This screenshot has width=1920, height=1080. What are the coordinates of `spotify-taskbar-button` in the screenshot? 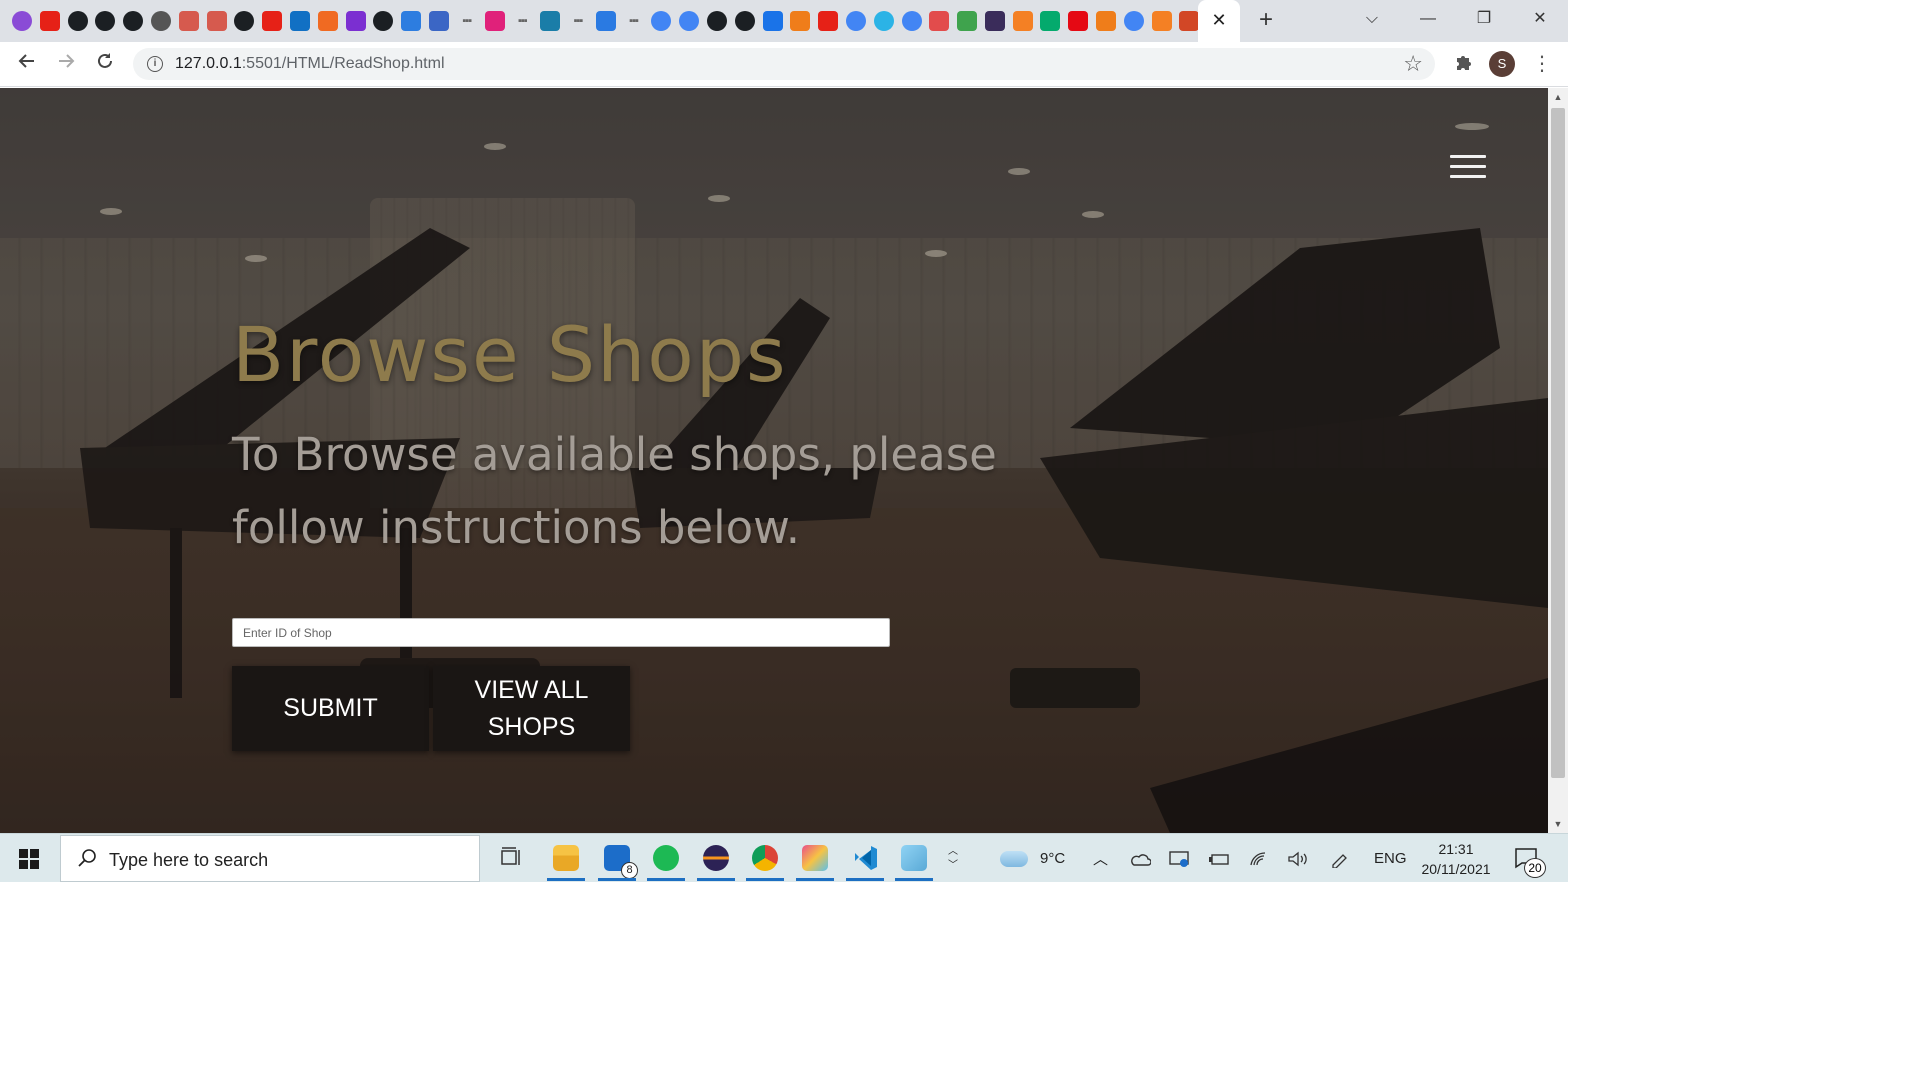 It's located at (666, 861).